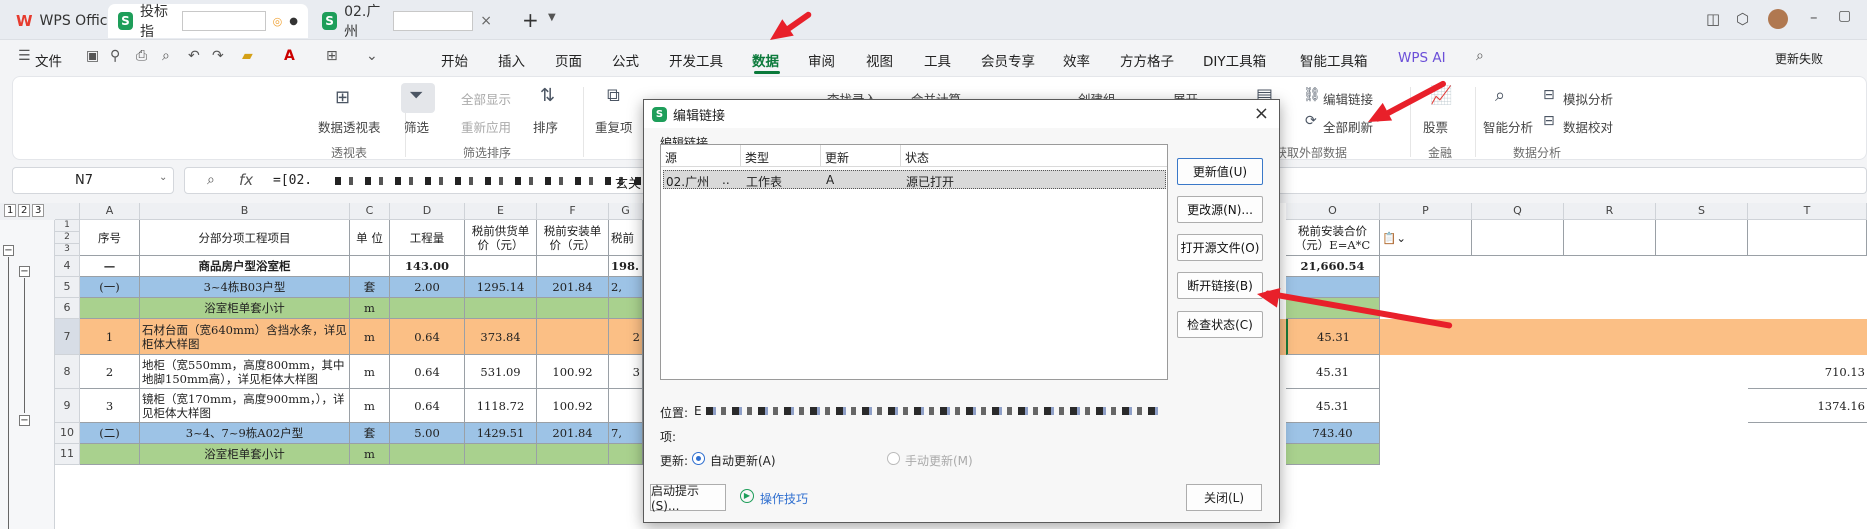 This screenshot has height=529, width=1867. Describe the element at coordinates (1778, 19) in the screenshot. I see `avatar` at that location.